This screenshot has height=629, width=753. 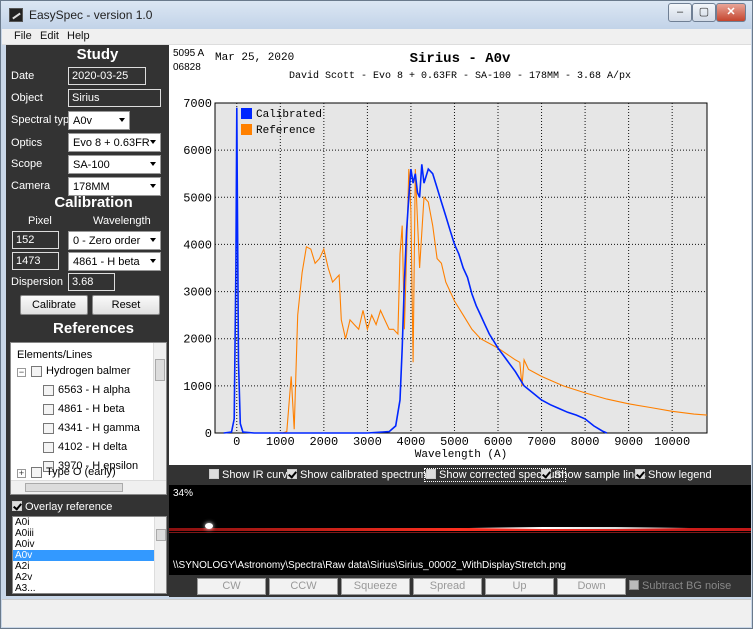 What do you see at coordinates (106, 262) in the screenshot?
I see `wavelength-2-value: 4861 - H beta` at bounding box center [106, 262].